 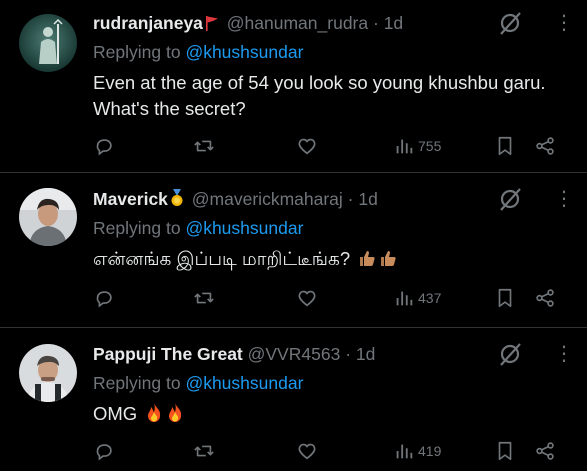 I want to click on tweet-body: OMG, so click(x=334, y=415).